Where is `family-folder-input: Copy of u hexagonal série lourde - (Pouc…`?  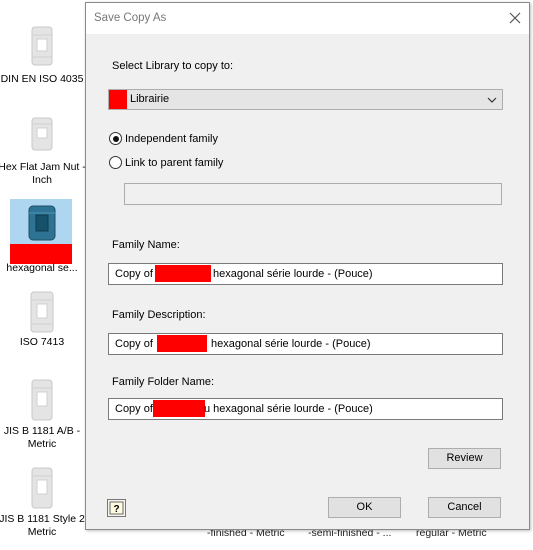 family-folder-input: Copy of u hexagonal série lourde - (Pouc… is located at coordinates (305, 409).